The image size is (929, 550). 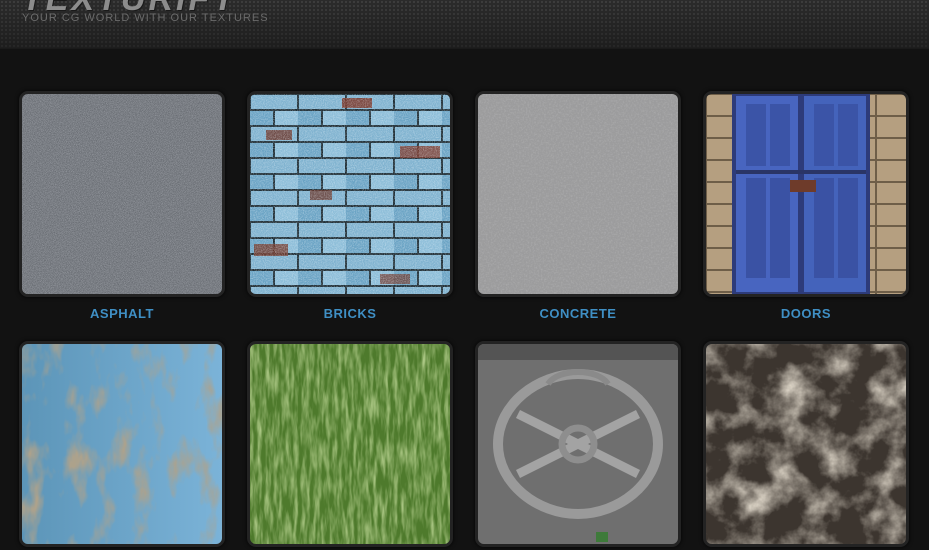 I want to click on category-tile-bricks: BRICKS, so click(x=350, y=206).